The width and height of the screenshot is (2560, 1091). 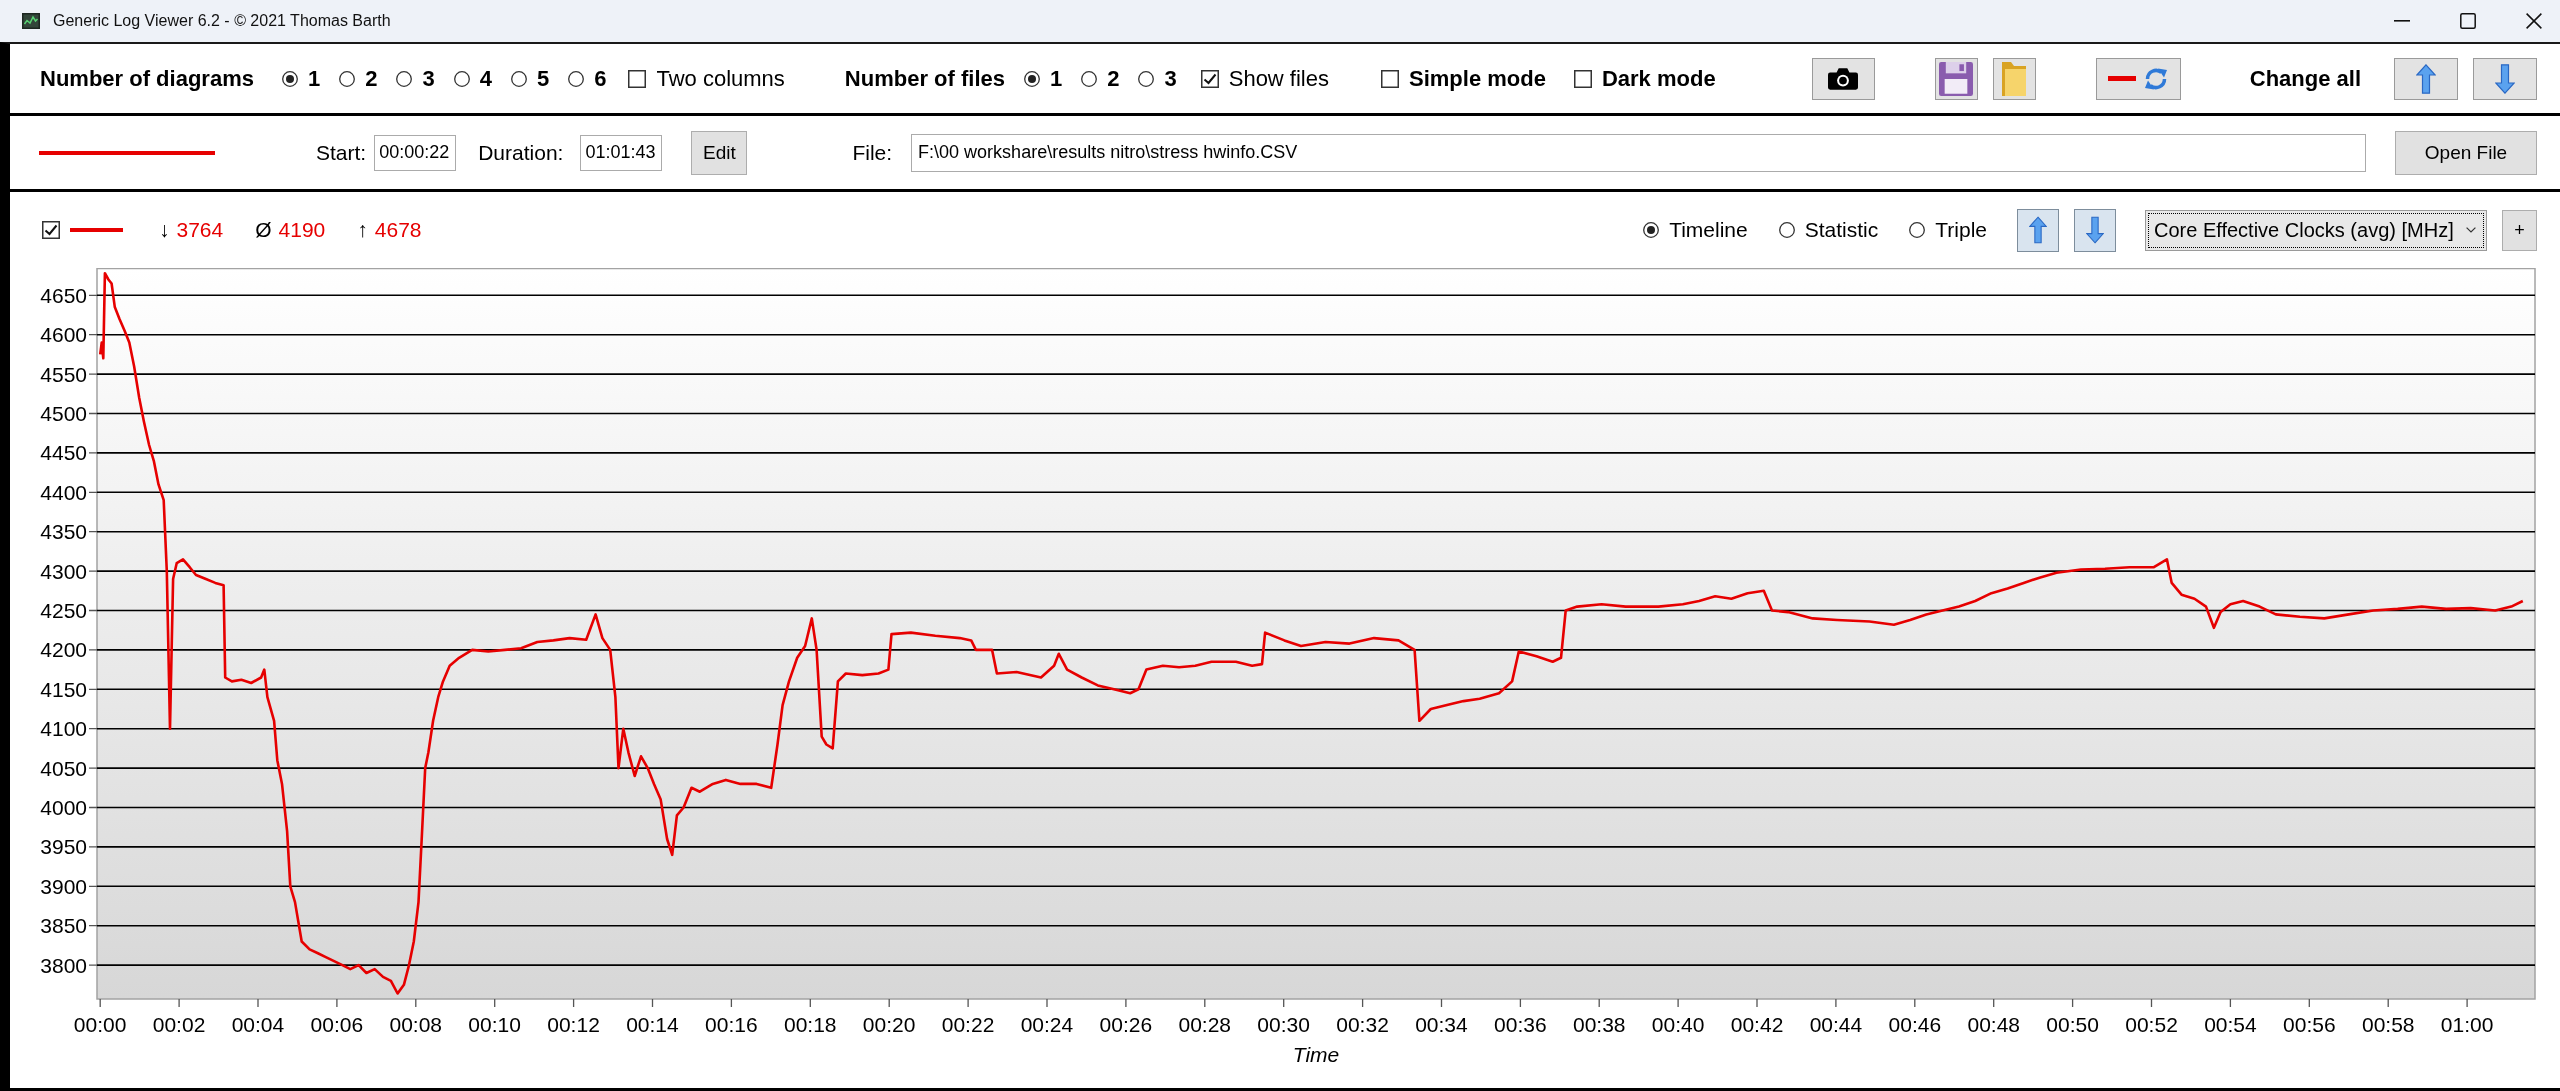 What do you see at coordinates (1828, 230) in the screenshot?
I see `view-radio: Statistic` at bounding box center [1828, 230].